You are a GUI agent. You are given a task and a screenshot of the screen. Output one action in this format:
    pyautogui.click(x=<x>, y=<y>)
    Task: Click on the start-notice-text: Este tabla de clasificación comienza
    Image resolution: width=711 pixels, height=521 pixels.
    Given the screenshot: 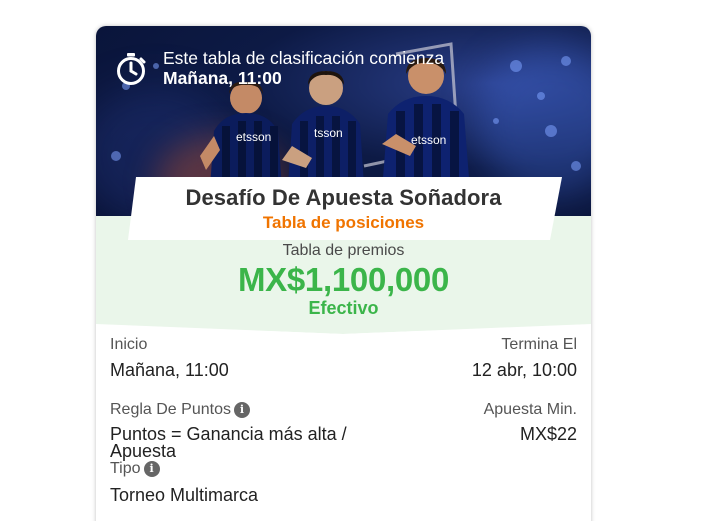 What is the action you would take?
    pyautogui.click(x=304, y=58)
    